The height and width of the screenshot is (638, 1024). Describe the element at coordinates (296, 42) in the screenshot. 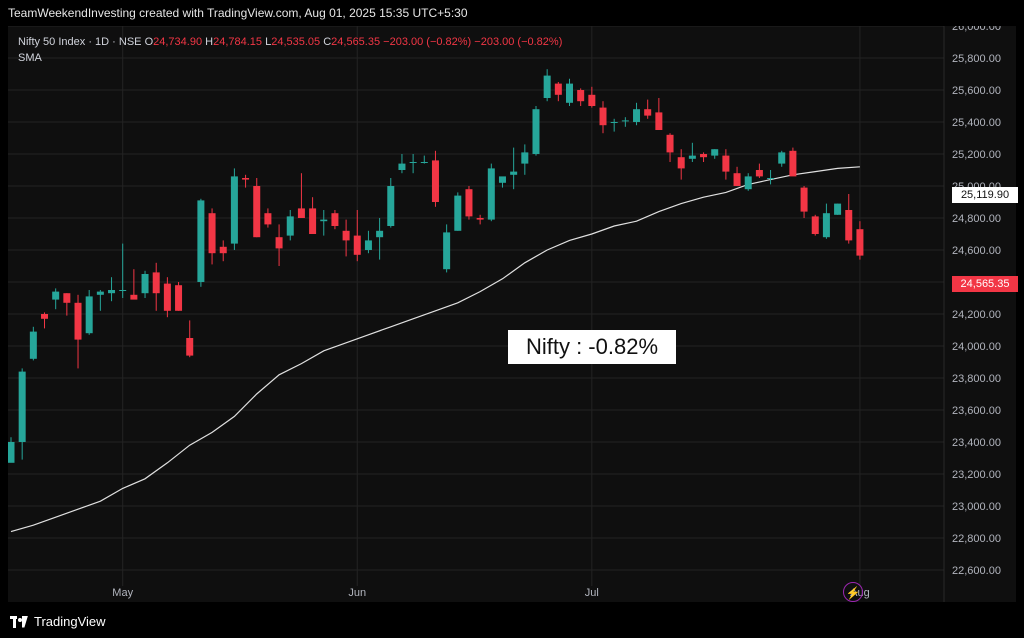

I see `legend-low: 24,535.05` at that location.